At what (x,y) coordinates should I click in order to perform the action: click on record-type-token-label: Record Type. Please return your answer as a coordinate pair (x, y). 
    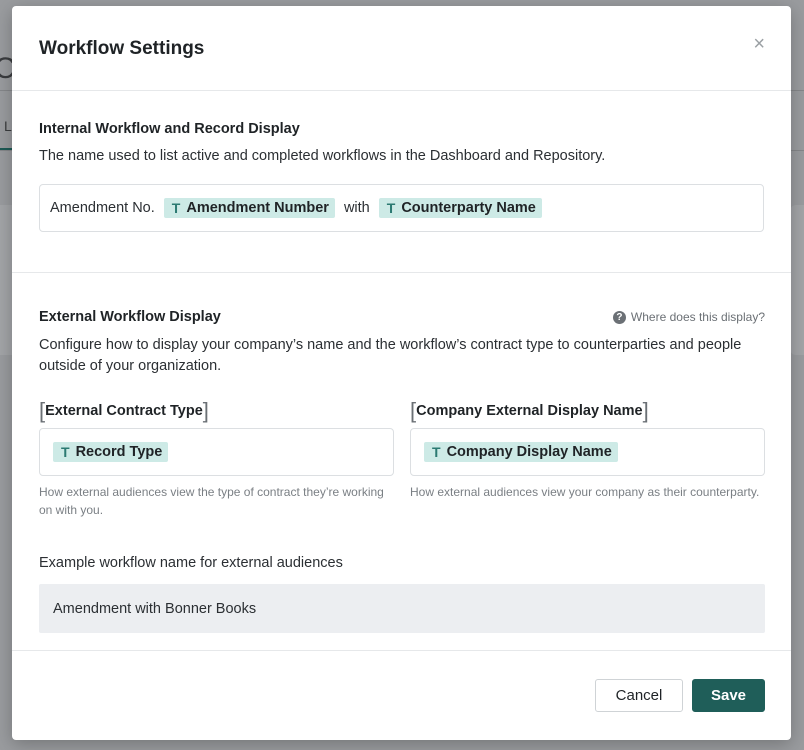
    Looking at the image, I should click on (119, 452).